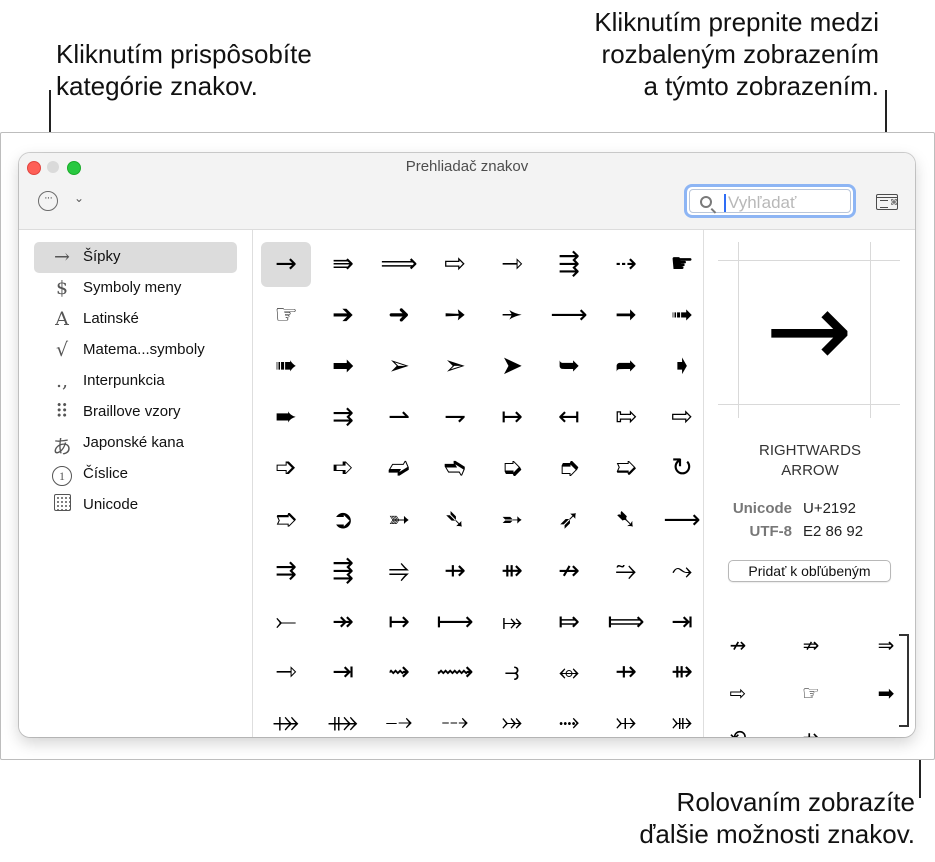 This screenshot has width=935, height=862. I want to click on glyph-cell: ⤚, so click(286, 622).